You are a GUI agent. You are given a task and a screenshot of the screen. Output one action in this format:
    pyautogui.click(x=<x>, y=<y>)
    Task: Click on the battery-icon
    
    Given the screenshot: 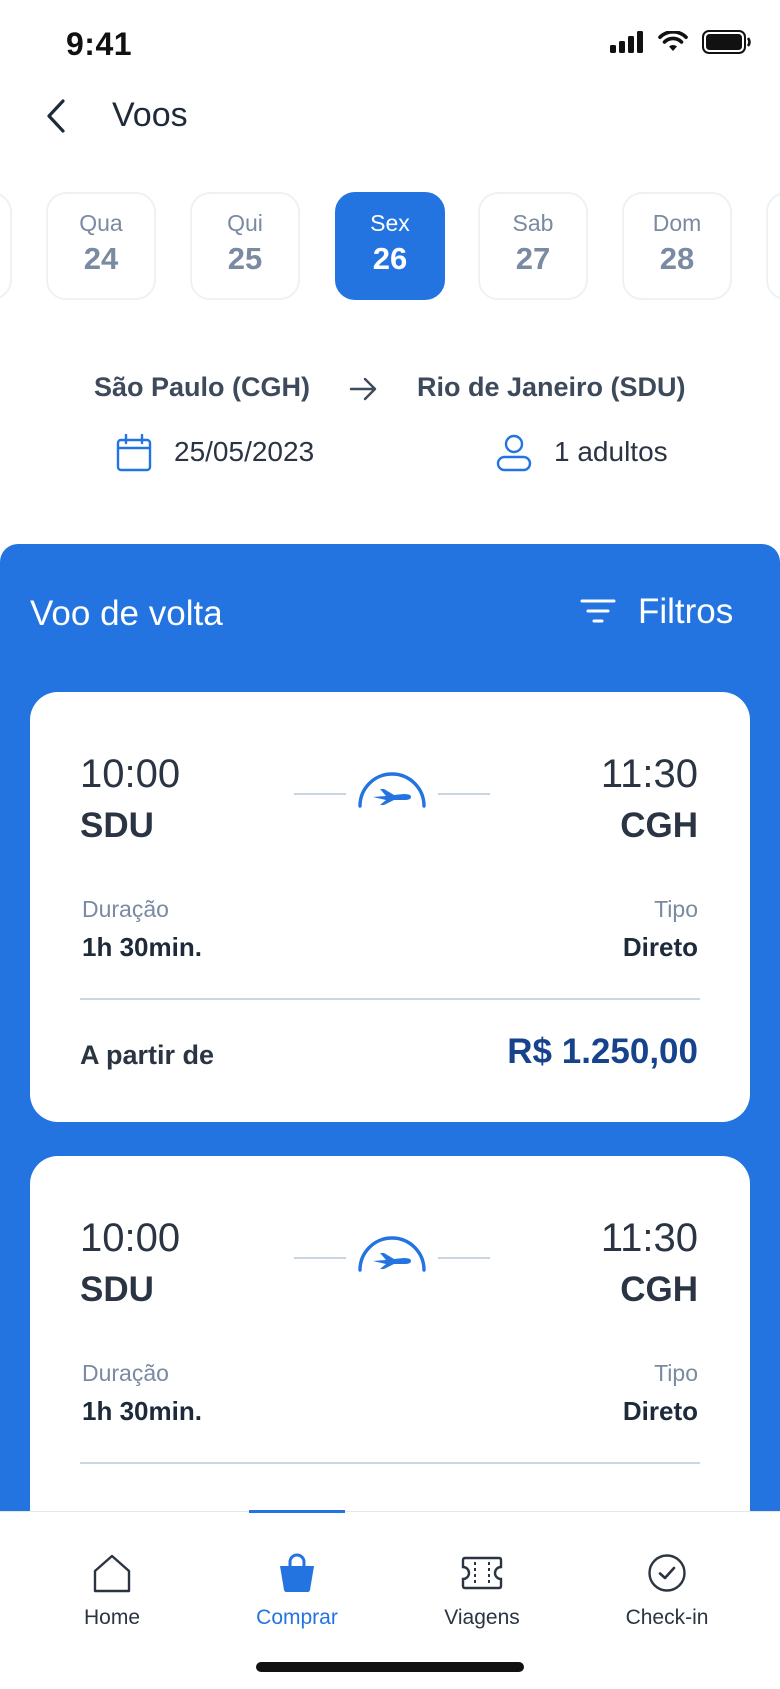 What is the action you would take?
    pyautogui.click(x=726, y=42)
    